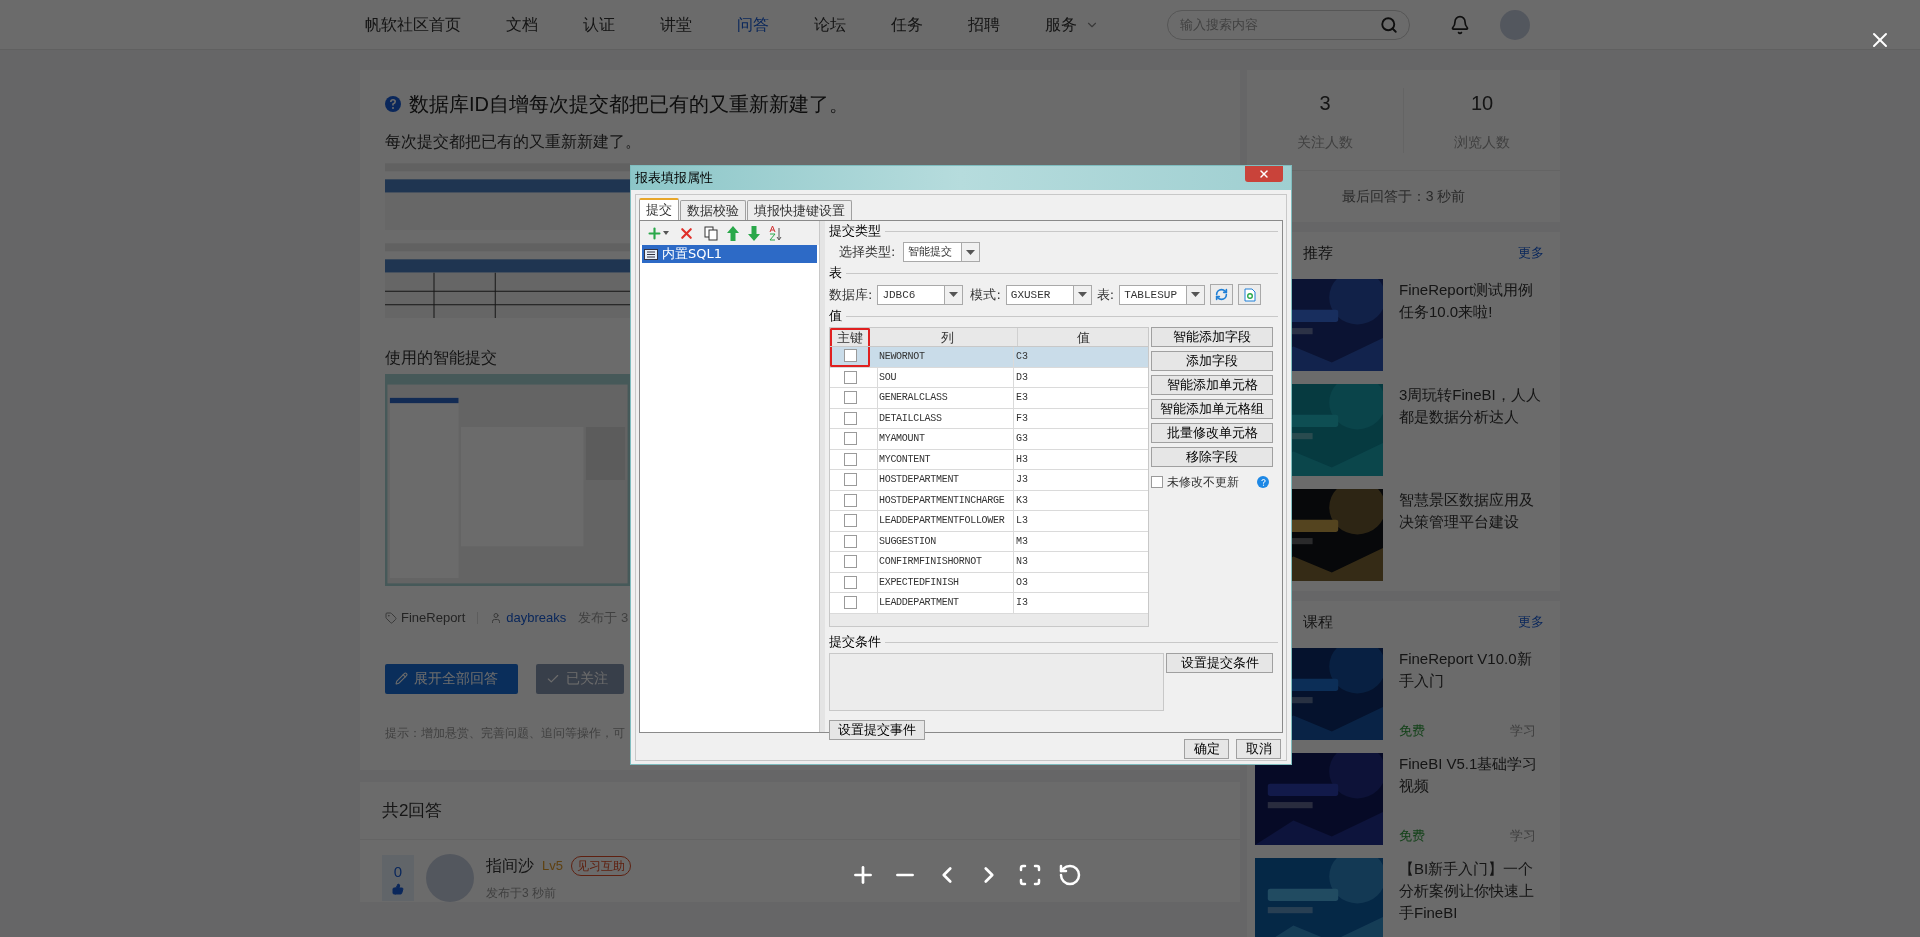 The image size is (1920, 937). Describe the element at coordinates (1022, 439) in the screenshot. I see `table-cell-text: G3` at that location.